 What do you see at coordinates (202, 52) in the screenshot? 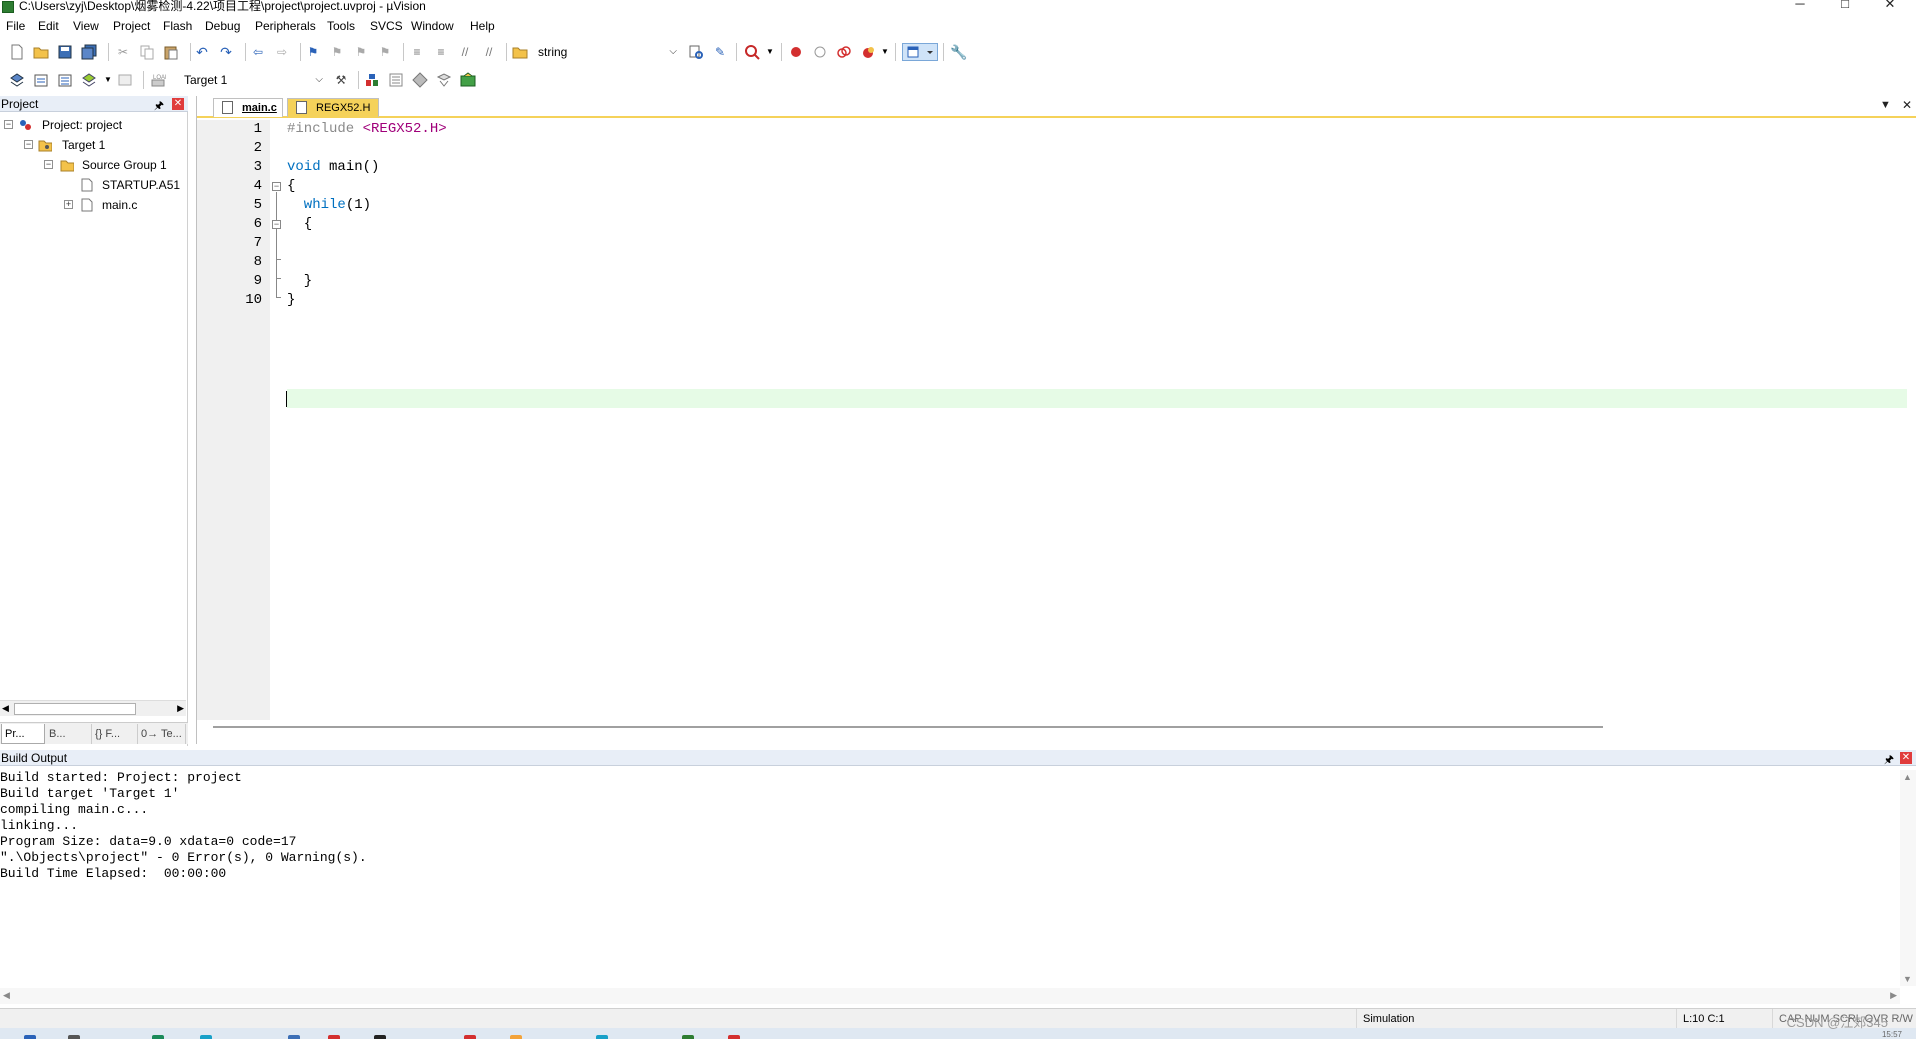
I see `undo-icon: ↶` at bounding box center [202, 52].